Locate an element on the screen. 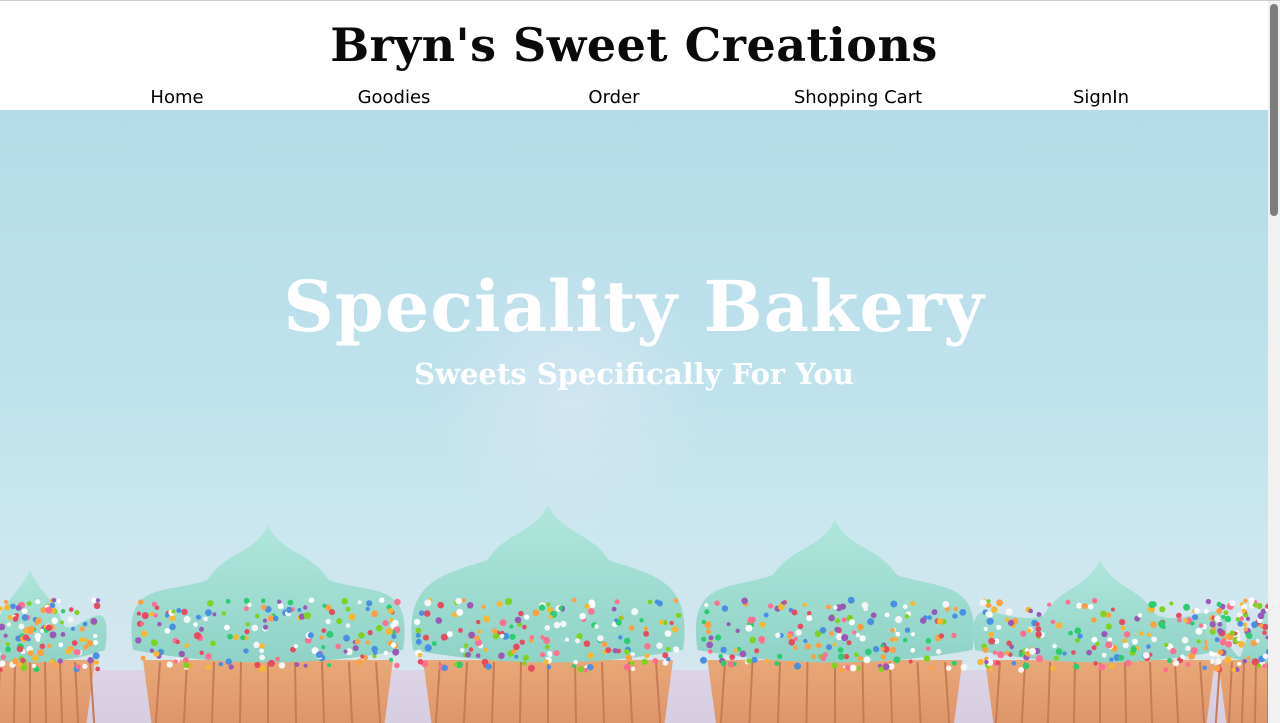 Image resolution: width=1280 pixels, height=723 pixels. nav-shopping-cart-link: Shopping Cart is located at coordinates (858, 98).